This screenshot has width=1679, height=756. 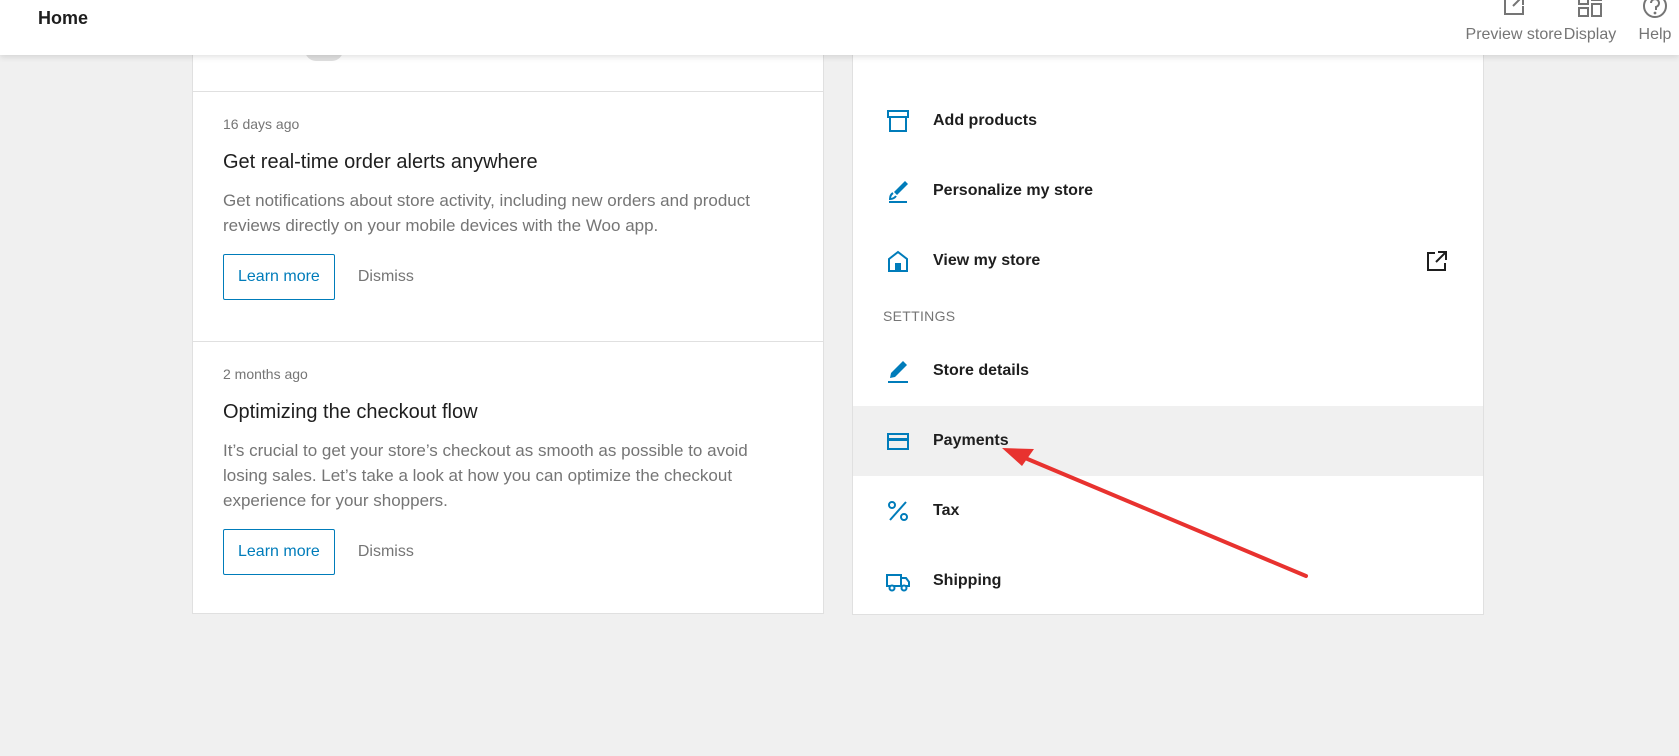 What do you see at coordinates (946, 510) in the screenshot?
I see `settings-item-label: Tax` at bounding box center [946, 510].